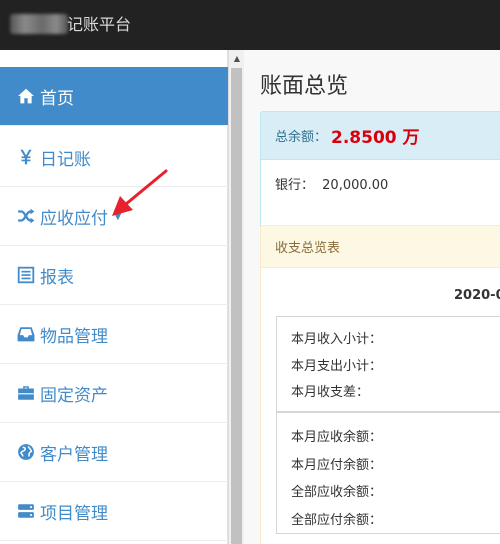 Image resolution: width=500 pixels, height=544 pixels. What do you see at coordinates (57, 98) in the screenshot?
I see `sidebar-item-label: 首页` at bounding box center [57, 98].